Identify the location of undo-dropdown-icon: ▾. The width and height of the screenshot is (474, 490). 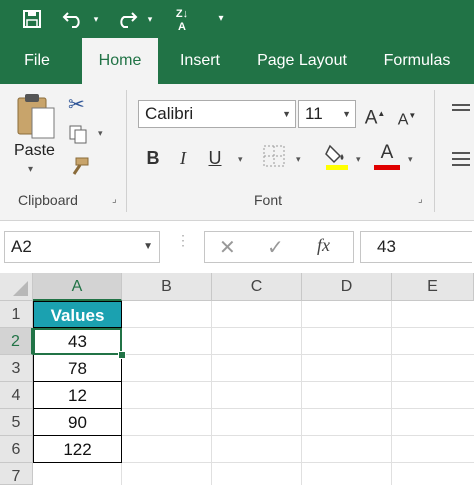
(96, 19).